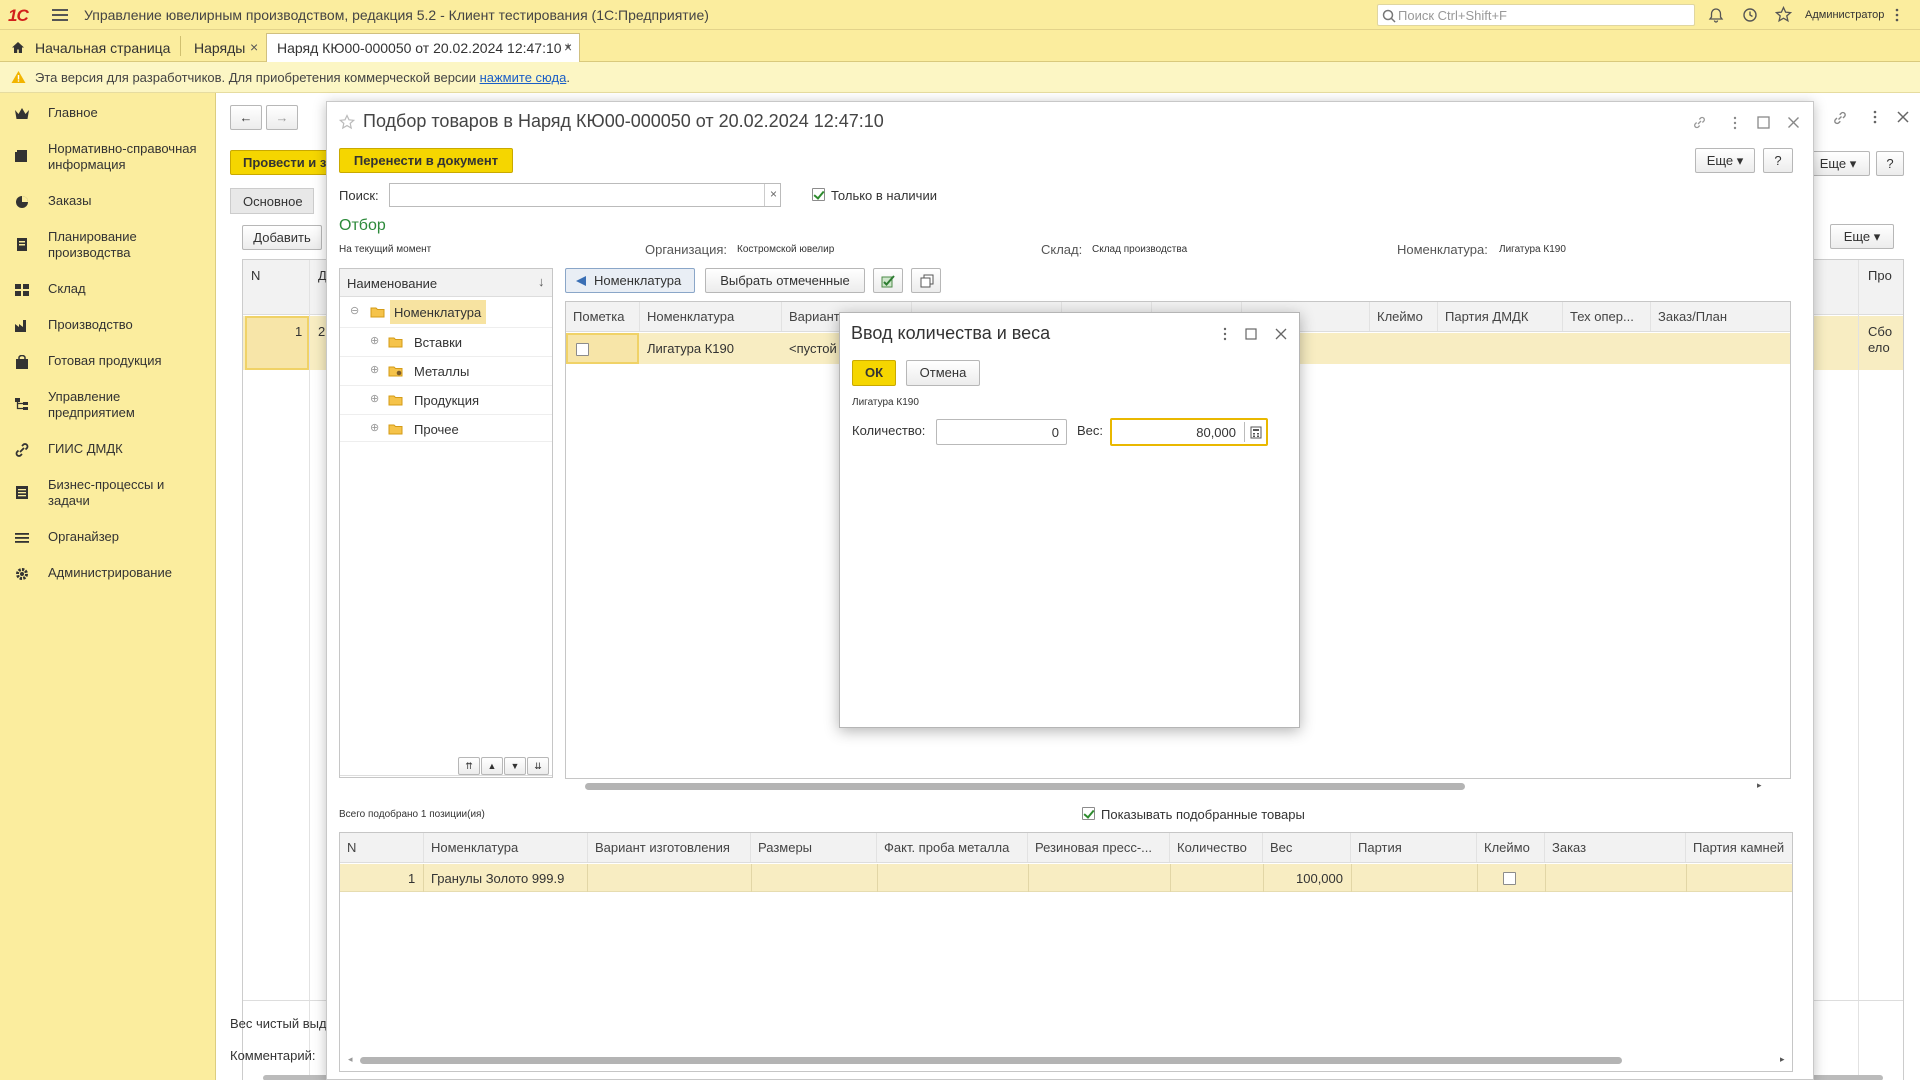 This screenshot has height=1080, width=1920. I want to click on calculator-icon, so click(1256, 432).